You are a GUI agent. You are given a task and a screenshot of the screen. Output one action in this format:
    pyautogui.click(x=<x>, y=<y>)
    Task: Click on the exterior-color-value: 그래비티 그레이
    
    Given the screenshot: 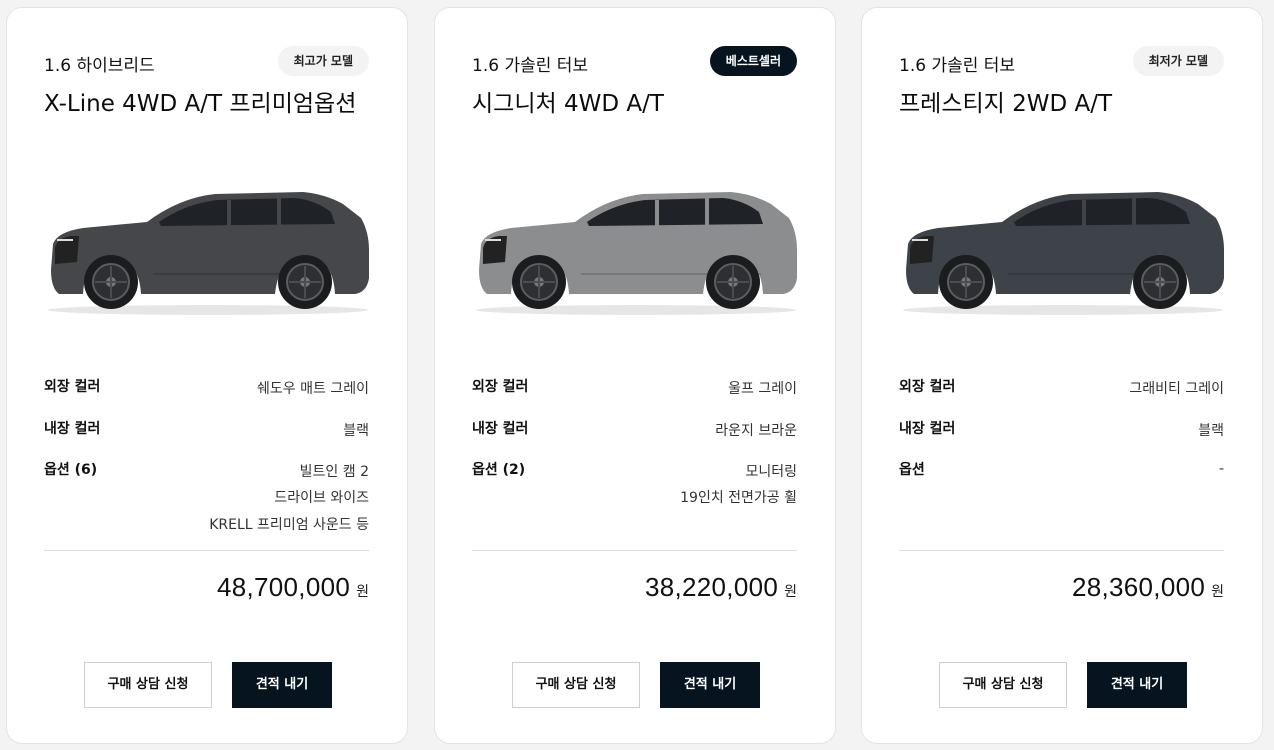 What is the action you would take?
    pyautogui.click(x=1176, y=389)
    